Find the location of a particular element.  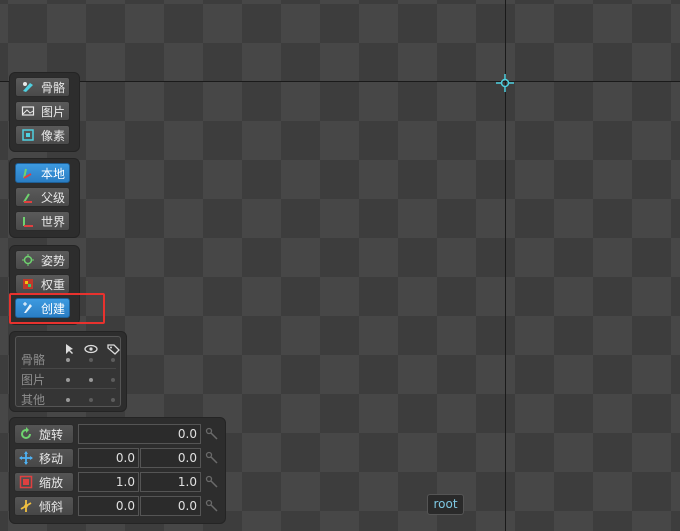

translate-x-input: 0.0 is located at coordinates (108, 458).